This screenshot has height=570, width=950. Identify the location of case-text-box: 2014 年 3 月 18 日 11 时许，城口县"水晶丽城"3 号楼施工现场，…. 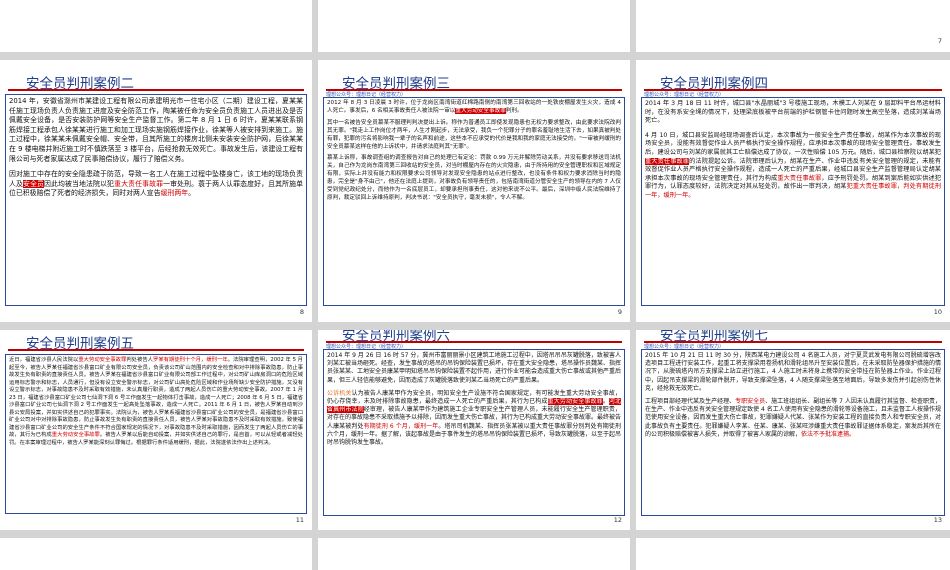
(793, 201).